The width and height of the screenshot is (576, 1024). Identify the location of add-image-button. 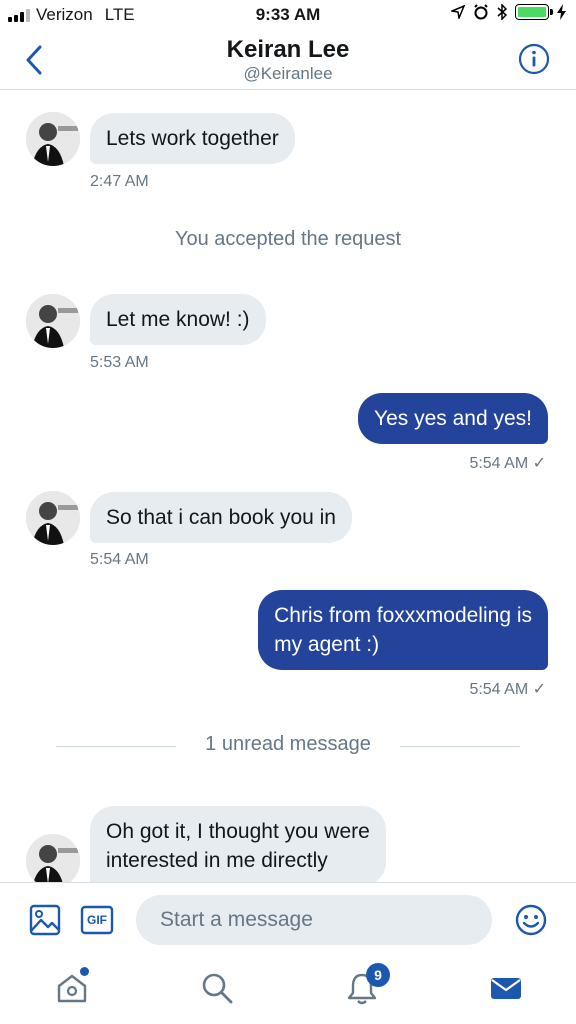
(45, 920).